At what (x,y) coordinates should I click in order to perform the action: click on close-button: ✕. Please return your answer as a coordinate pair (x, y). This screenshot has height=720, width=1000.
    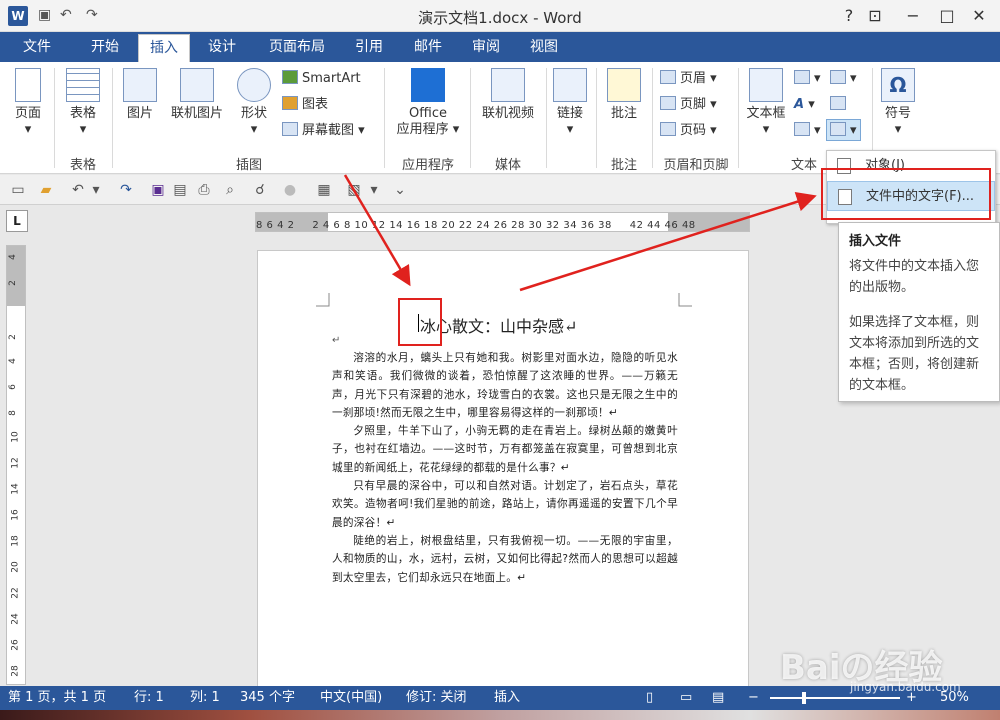
    Looking at the image, I should click on (979, 16).